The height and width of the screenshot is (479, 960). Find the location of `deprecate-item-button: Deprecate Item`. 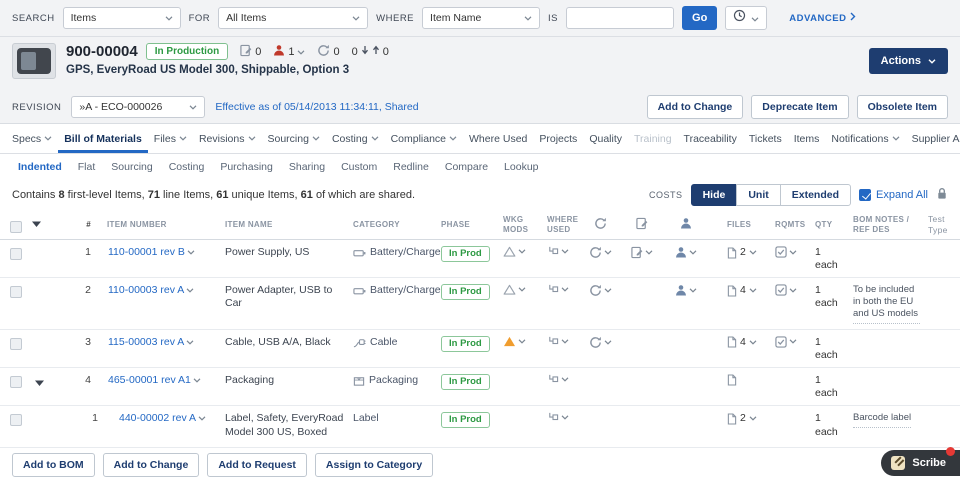

deprecate-item-button: Deprecate Item is located at coordinates (800, 107).